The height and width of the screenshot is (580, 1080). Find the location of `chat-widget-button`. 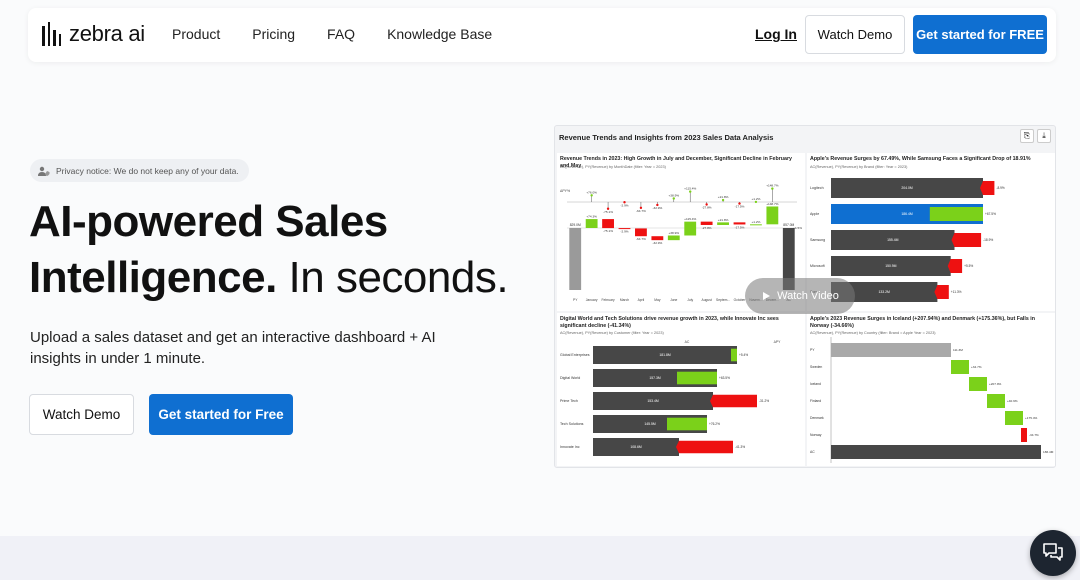

chat-widget-button is located at coordinates (1053, 553).